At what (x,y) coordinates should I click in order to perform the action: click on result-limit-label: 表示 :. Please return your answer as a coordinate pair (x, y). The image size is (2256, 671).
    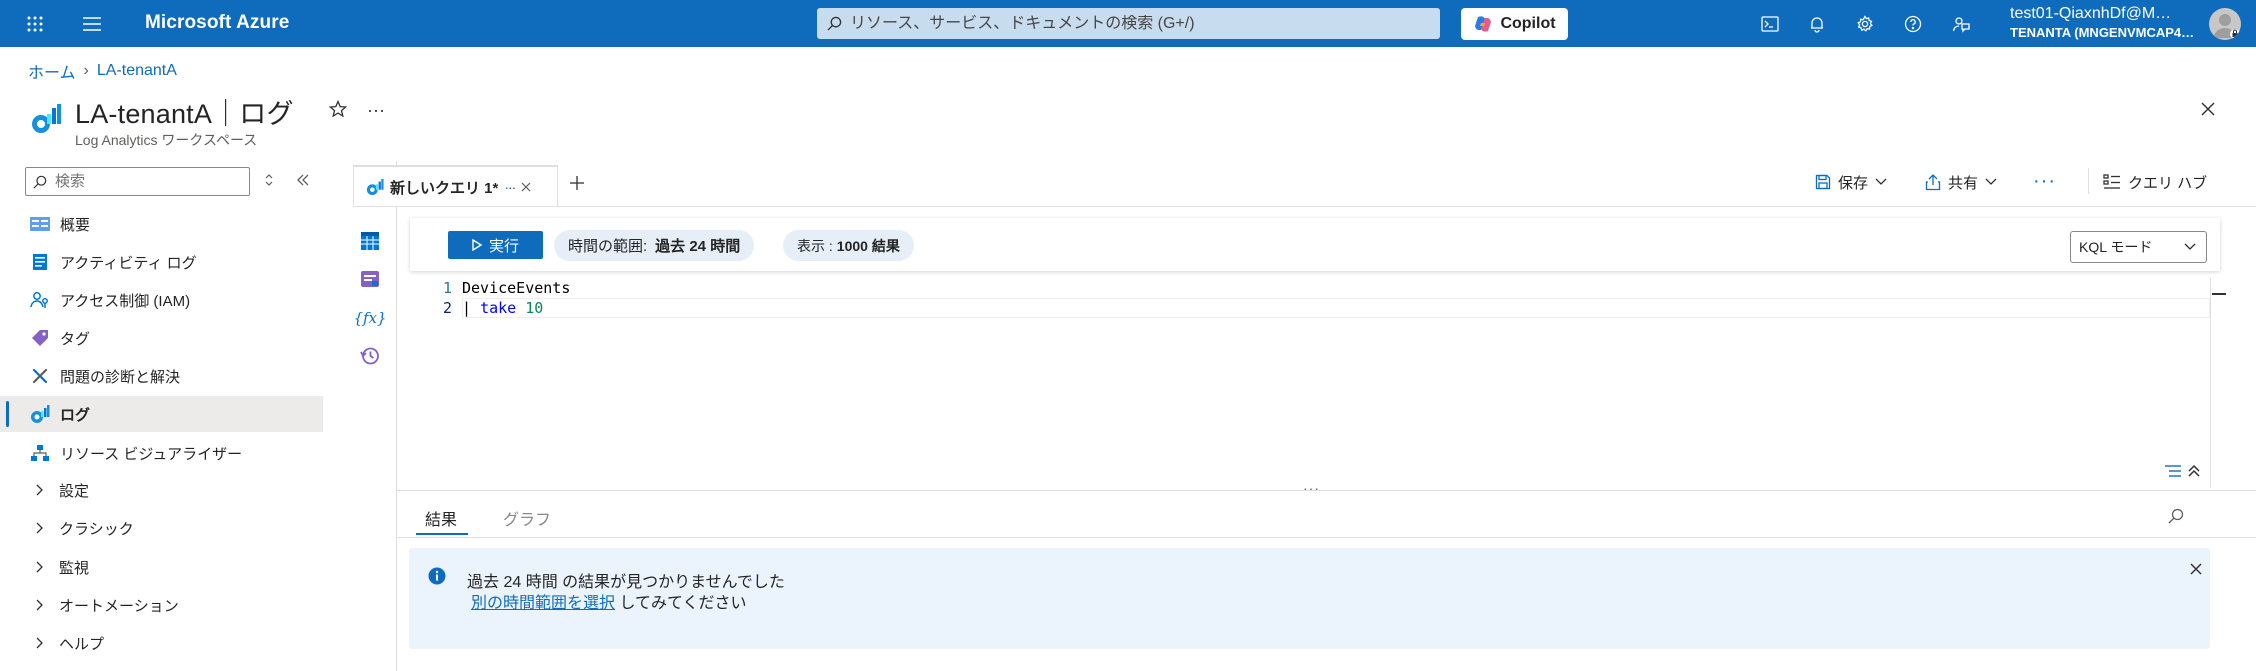
    Looking at the image, I should click on (815, 245).